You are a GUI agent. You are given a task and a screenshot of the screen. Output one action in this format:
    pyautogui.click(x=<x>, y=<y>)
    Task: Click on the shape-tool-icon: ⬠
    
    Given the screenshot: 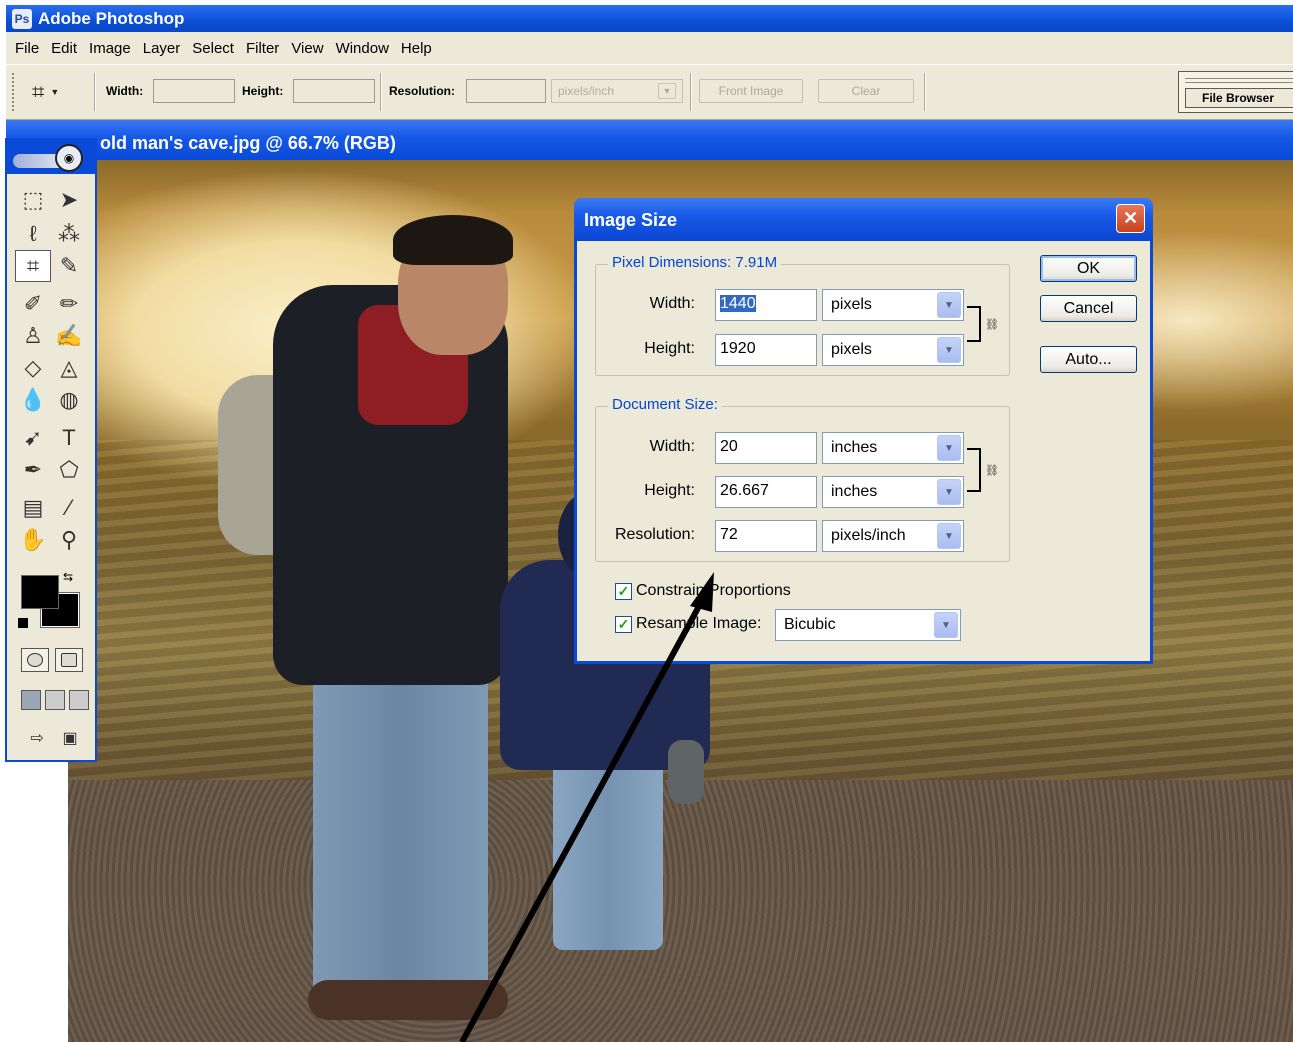 What is the action you would take?
    pyautogui.click(x=69, y=470)
    